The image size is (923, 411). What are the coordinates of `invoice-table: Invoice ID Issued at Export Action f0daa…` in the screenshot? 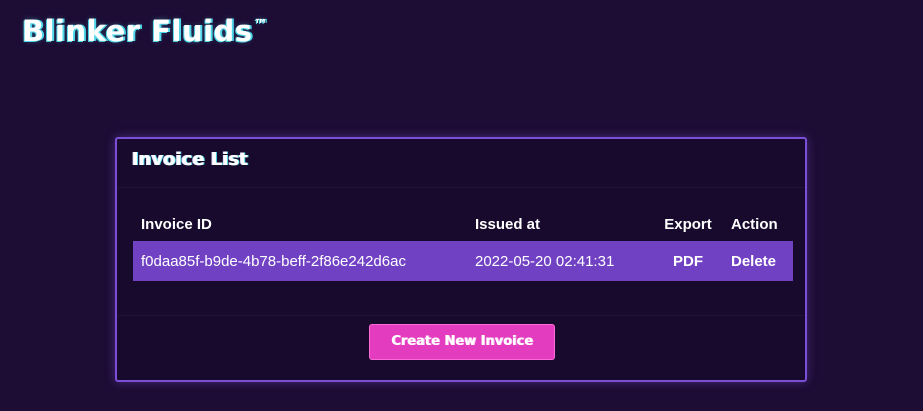 It's located at (463, 244).